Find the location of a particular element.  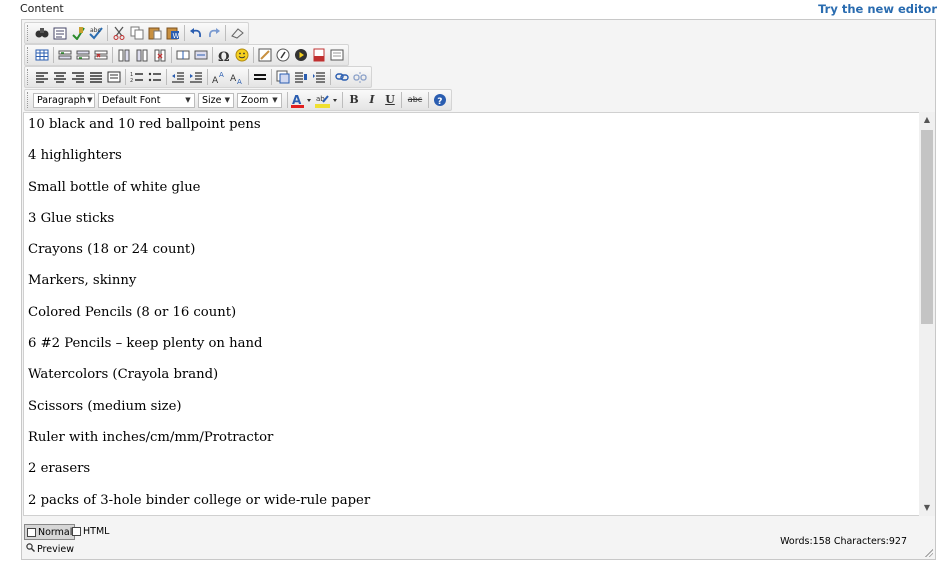

insert-media-icon is located at coordinates (301, 55).